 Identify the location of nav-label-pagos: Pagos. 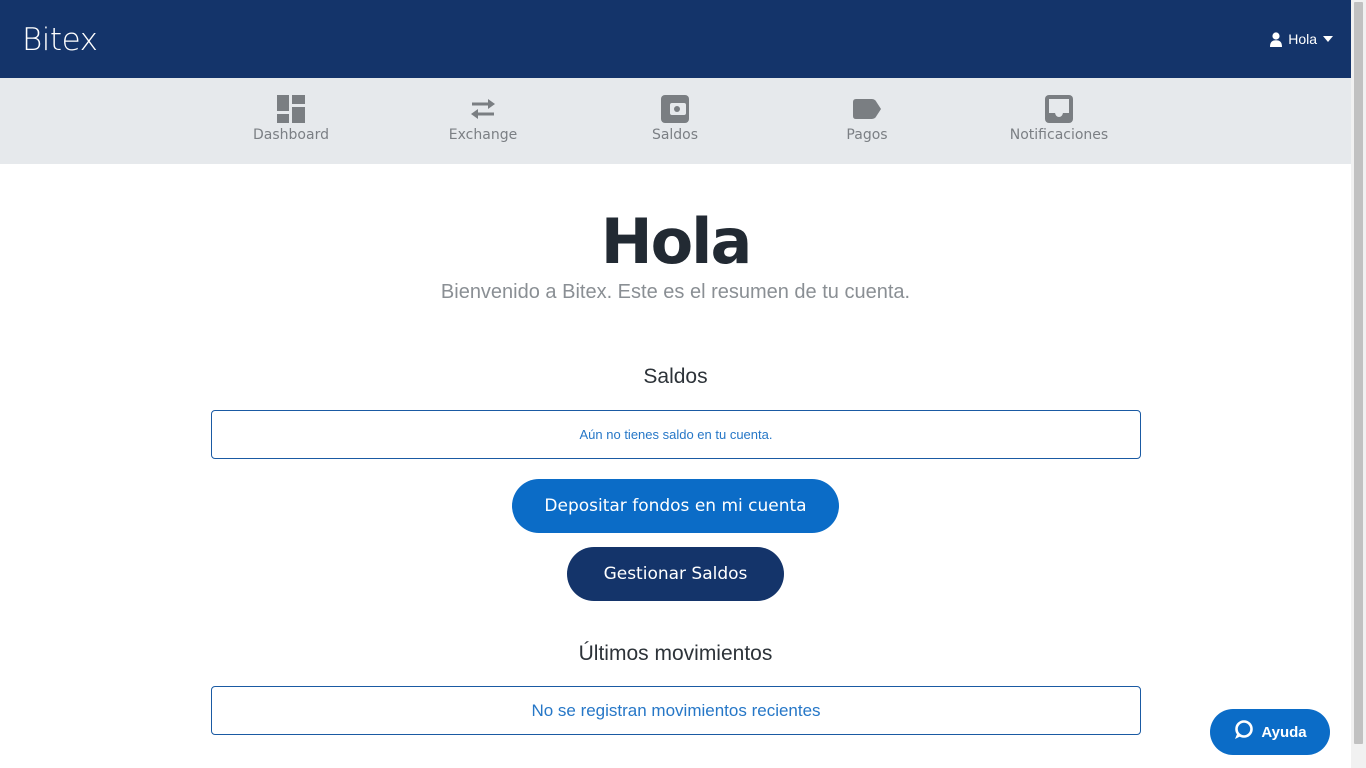
(867, 135).